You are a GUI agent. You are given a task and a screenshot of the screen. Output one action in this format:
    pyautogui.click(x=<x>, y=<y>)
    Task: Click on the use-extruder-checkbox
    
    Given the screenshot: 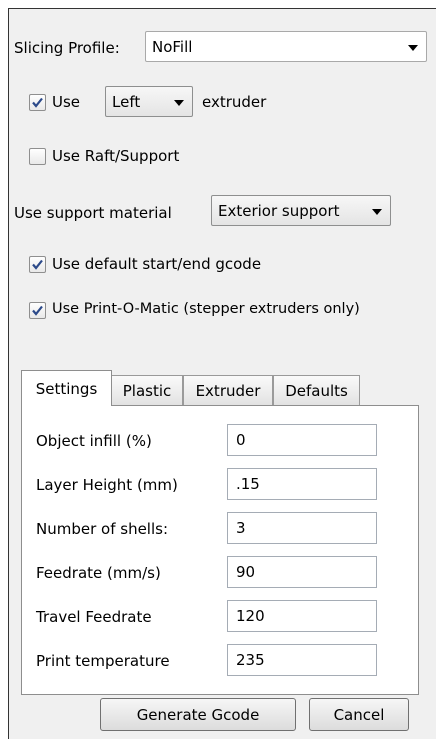 What is the action you would take?
    pyautogui.click(x=37, y=102)
    